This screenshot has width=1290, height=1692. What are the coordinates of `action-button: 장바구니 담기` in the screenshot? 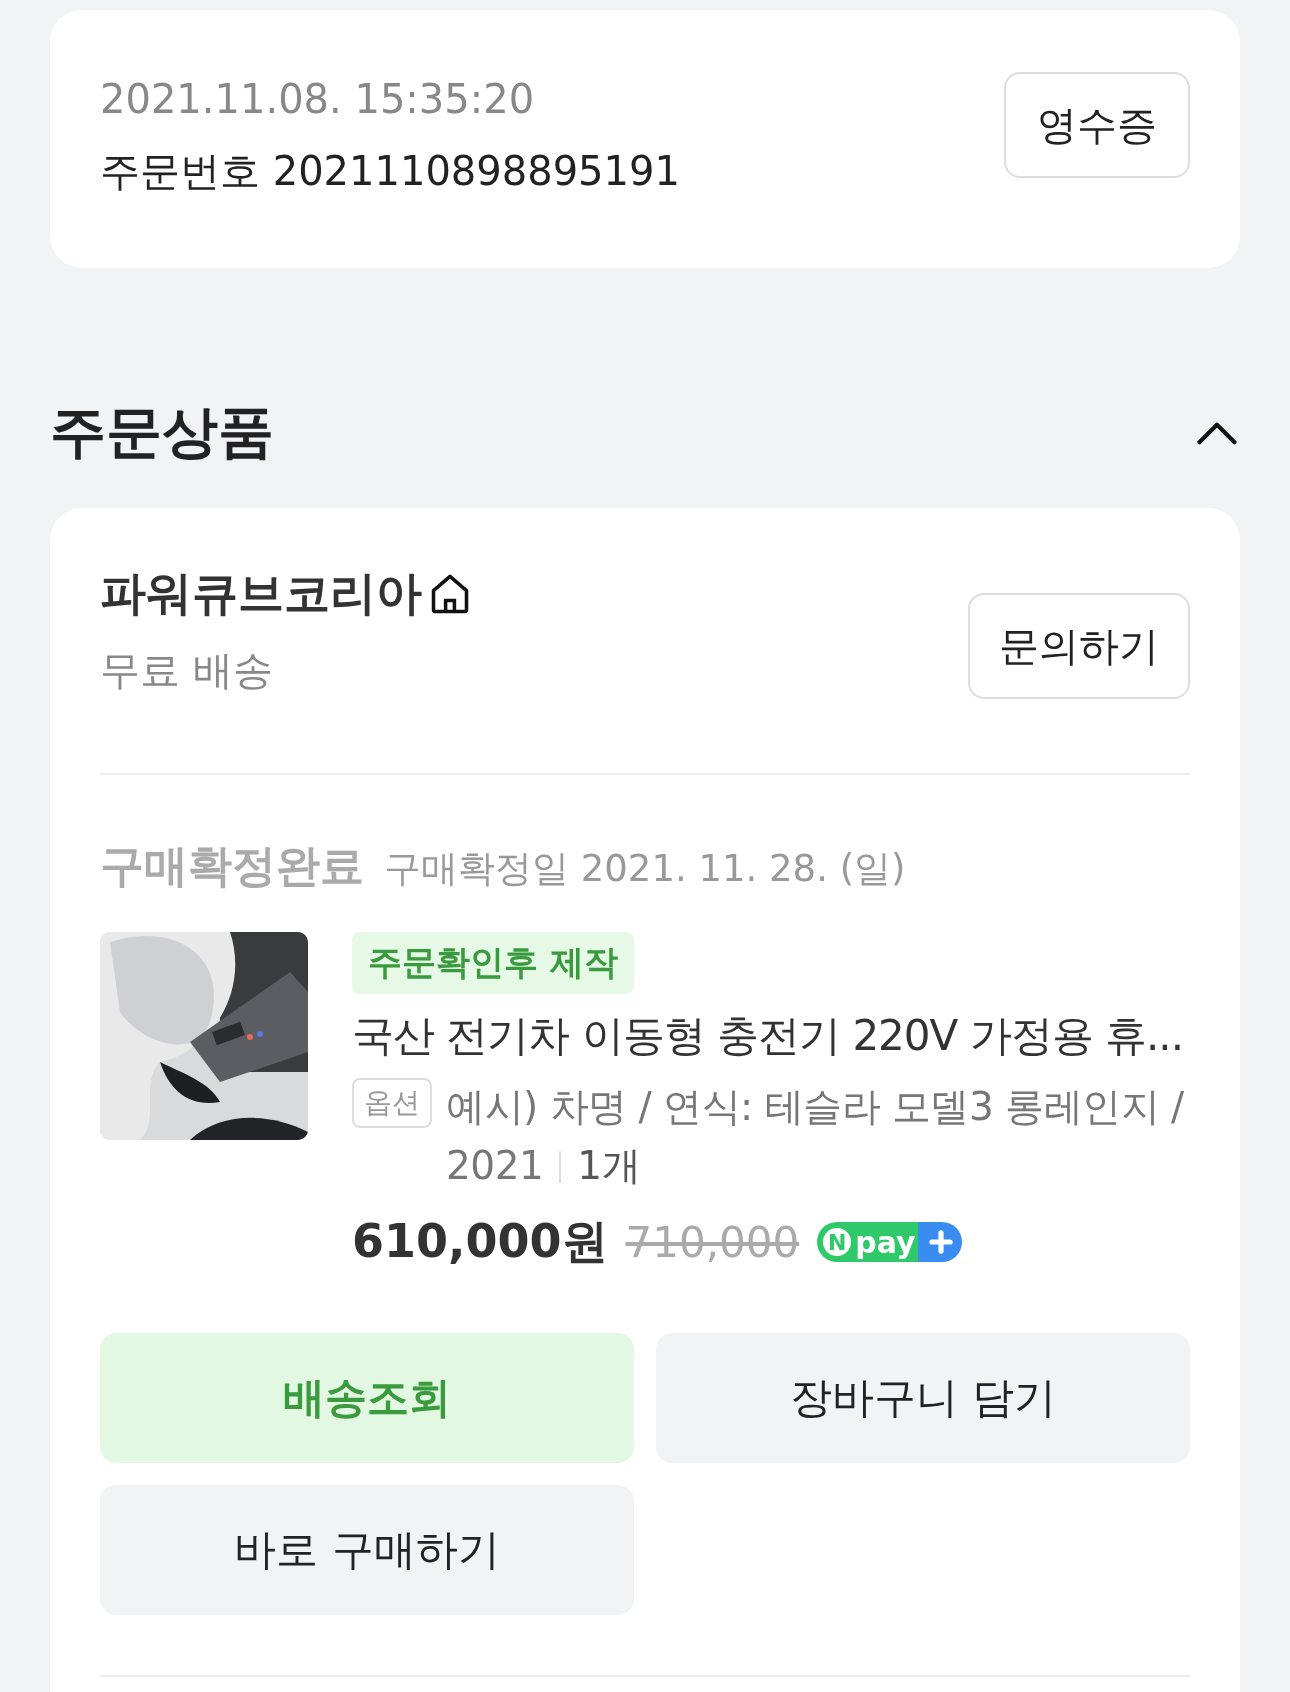 It's located at (923, 1398).